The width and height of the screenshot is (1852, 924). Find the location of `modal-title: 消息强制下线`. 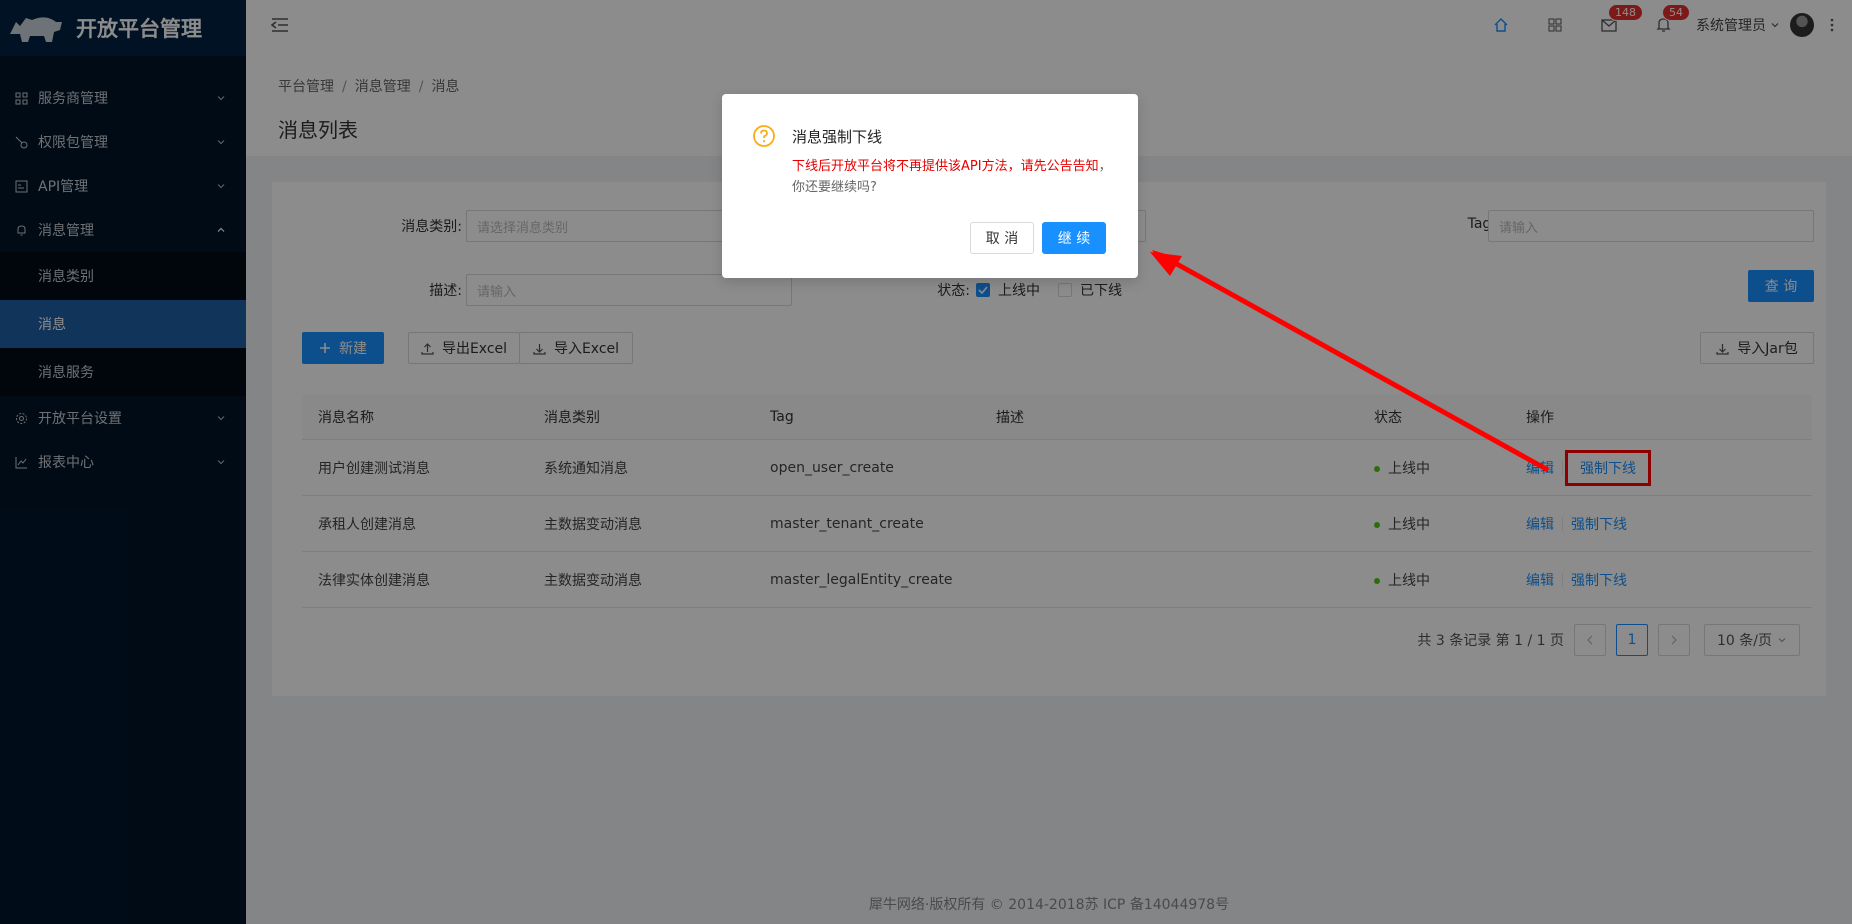

modal-title: 消息强制下线 is located at coordinates (837, 137).